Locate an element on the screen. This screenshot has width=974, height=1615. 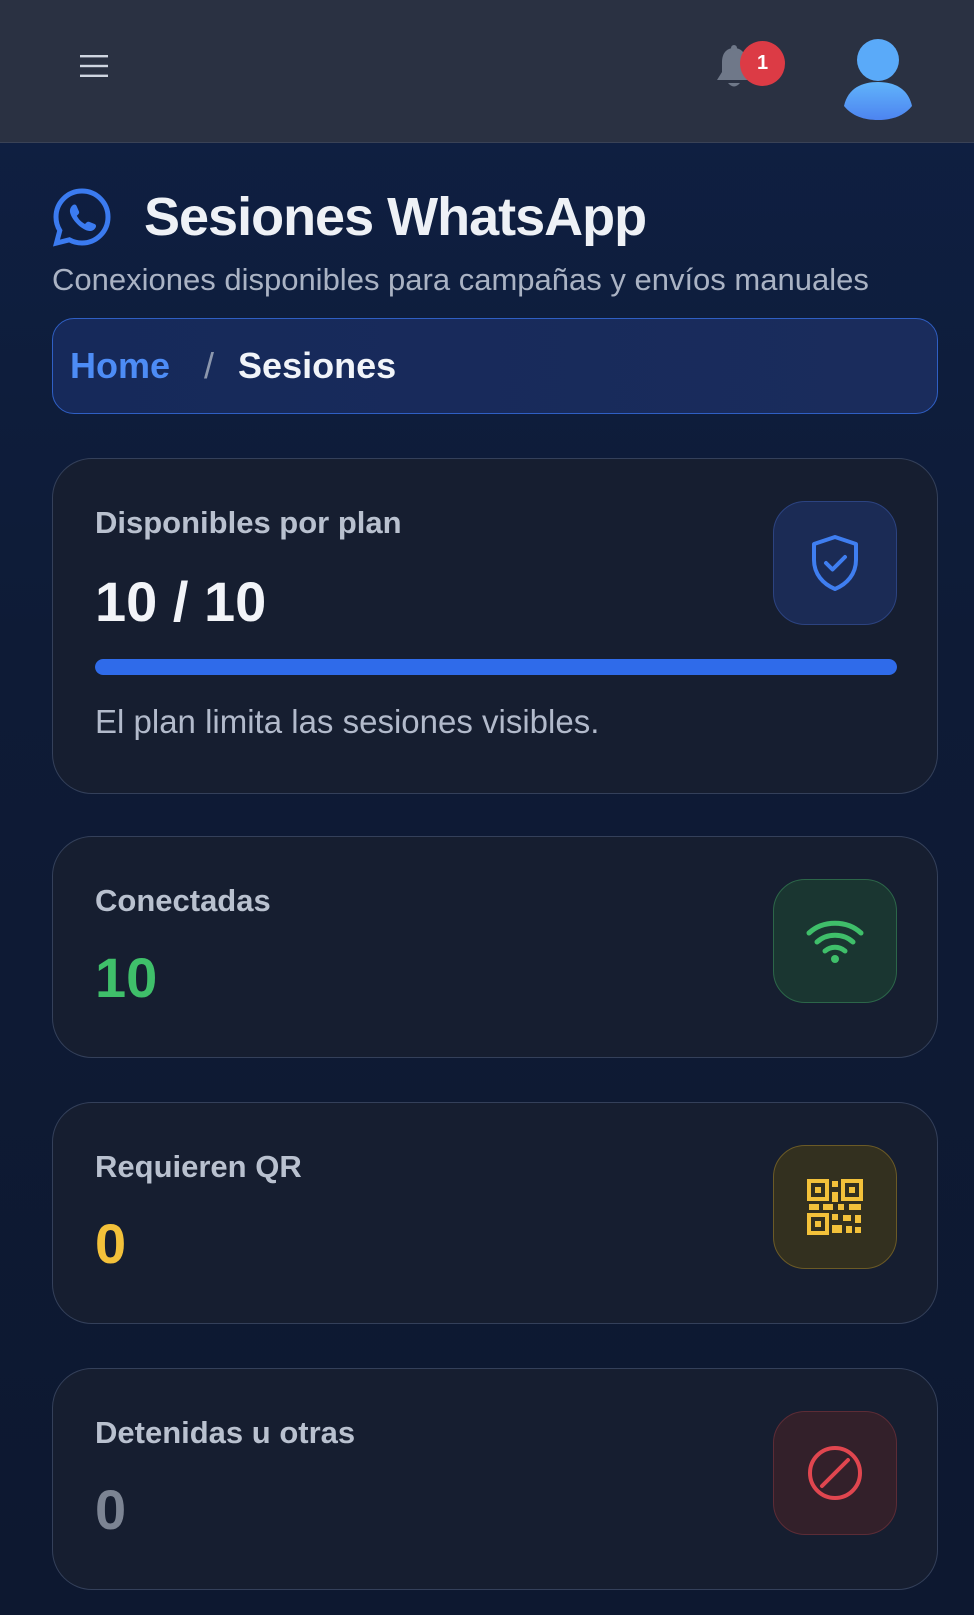
top-navbar: 1 is located at coordinates (487, 71).